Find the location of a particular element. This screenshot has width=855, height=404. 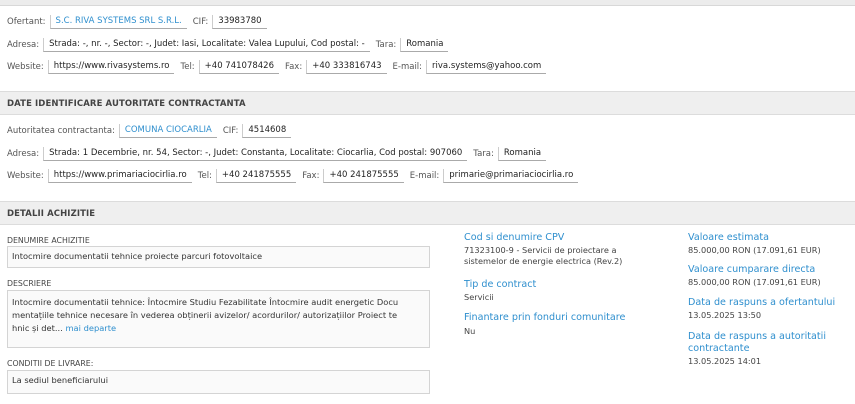

ofertant-tel-value: +40 741078426 is located at coordinates (238, 67).